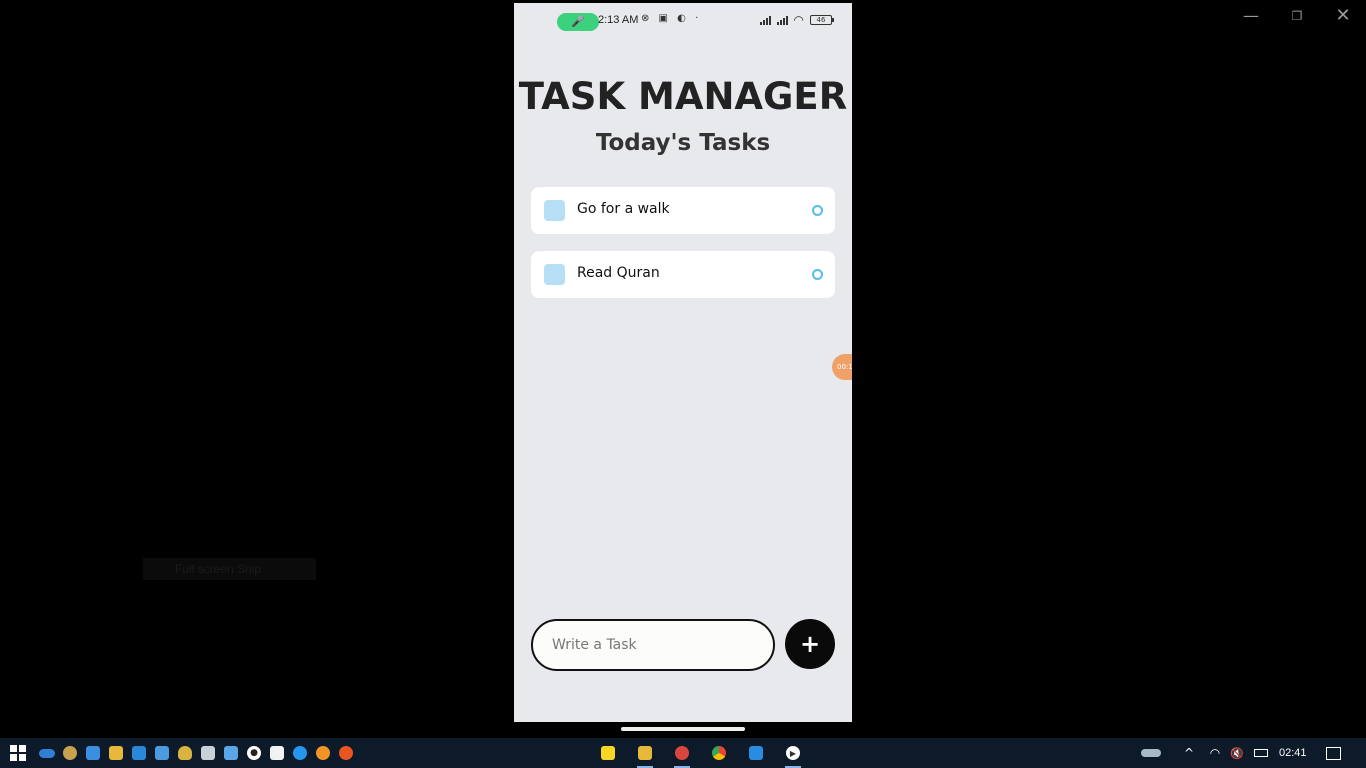 Image resolution: width=1366 pixels, height=768 pixels. I want to click on task-item: Read Quran, so click(683, 274).